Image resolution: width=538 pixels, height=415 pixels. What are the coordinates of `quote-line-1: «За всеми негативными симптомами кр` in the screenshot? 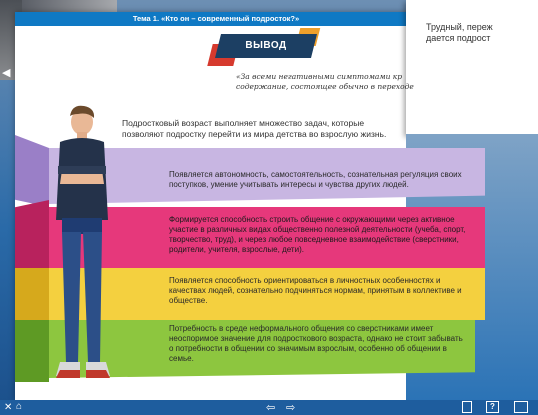 It's located at (319, 76).